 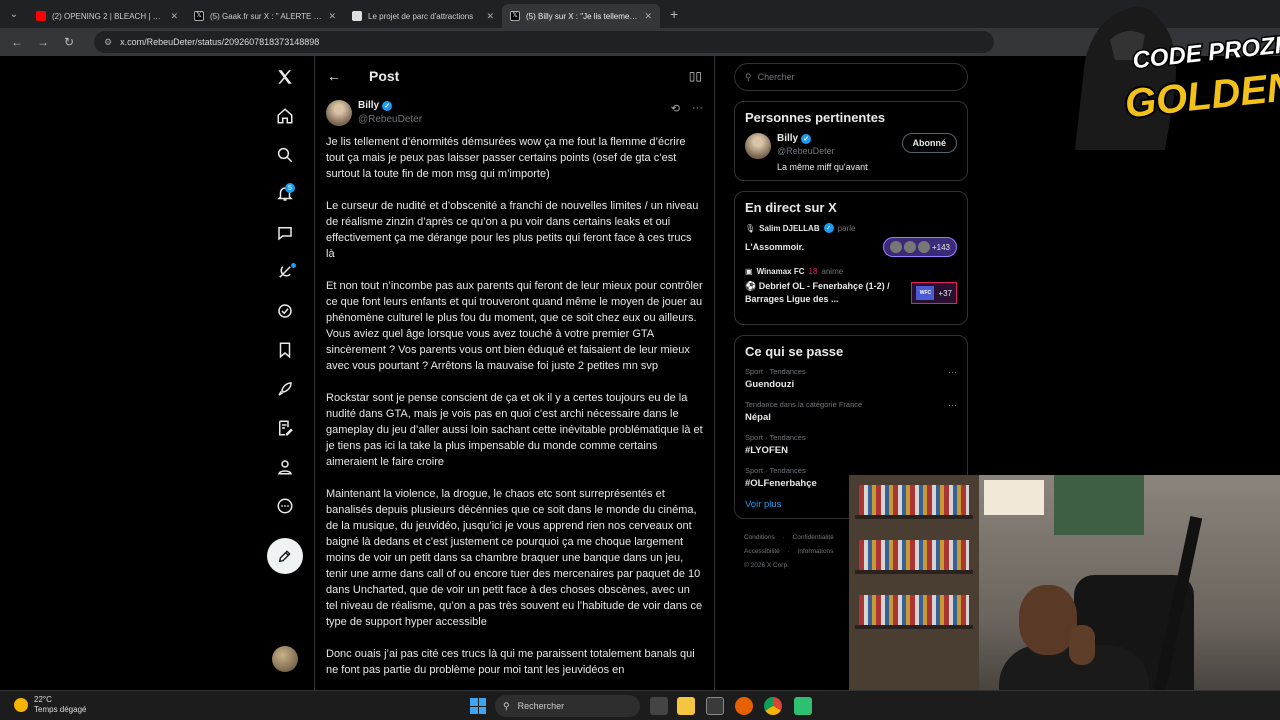 I want to click on footer-link: Informations, so click(x=816, y=551).